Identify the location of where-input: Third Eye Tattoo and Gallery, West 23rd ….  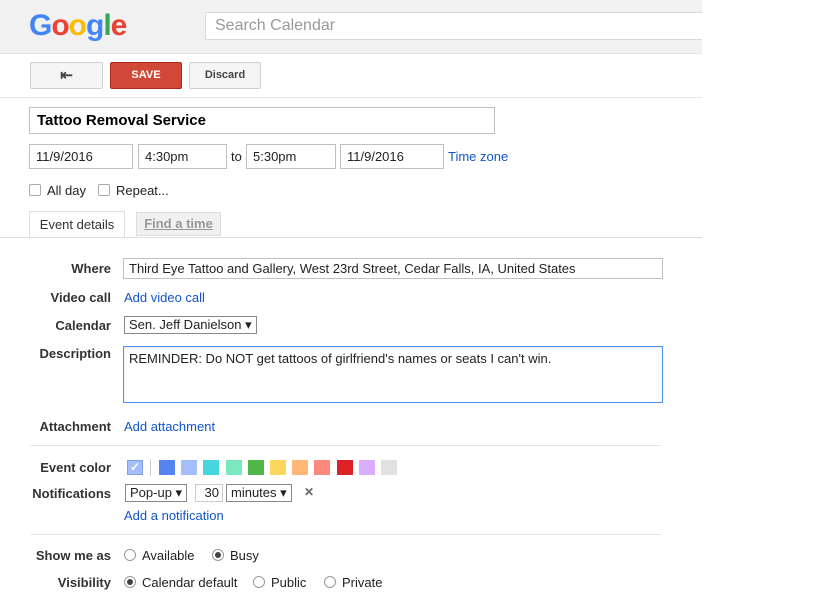
(393, 268).